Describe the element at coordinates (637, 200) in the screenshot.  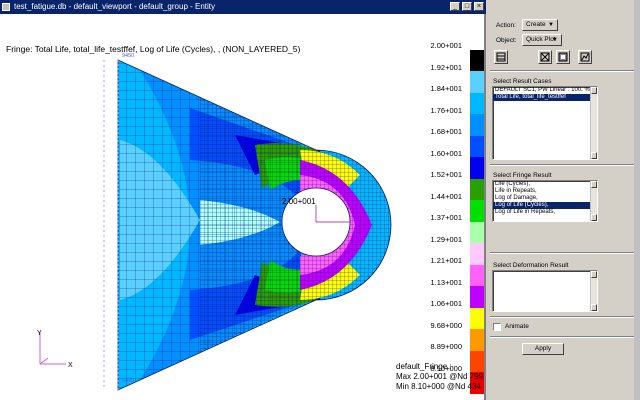
I see `panel-scrollbar` at that location.